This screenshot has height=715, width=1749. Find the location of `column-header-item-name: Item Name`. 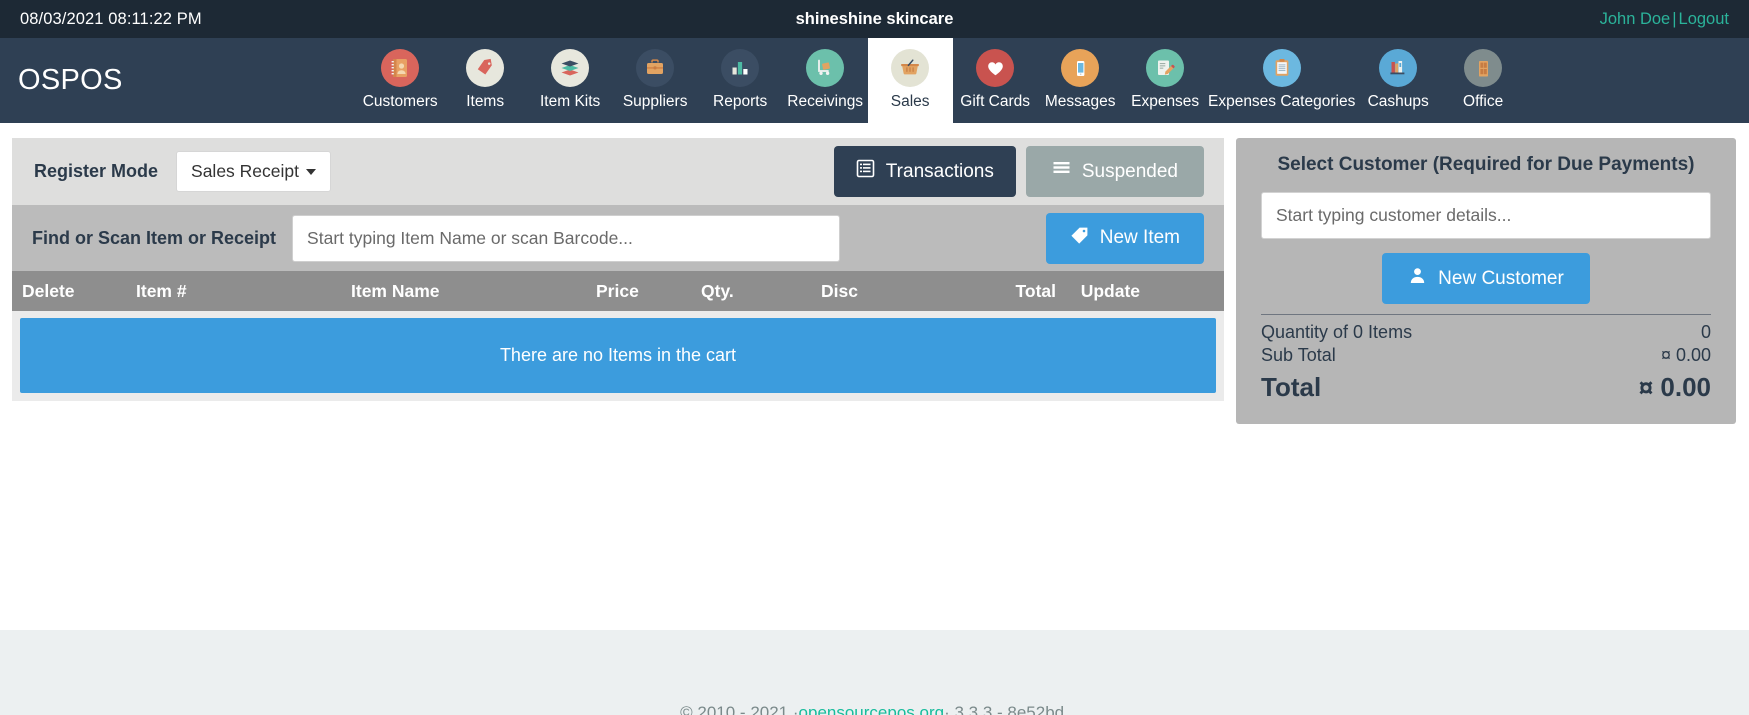

column-header-item-name: Item Name is located at coordinates (395, 290).